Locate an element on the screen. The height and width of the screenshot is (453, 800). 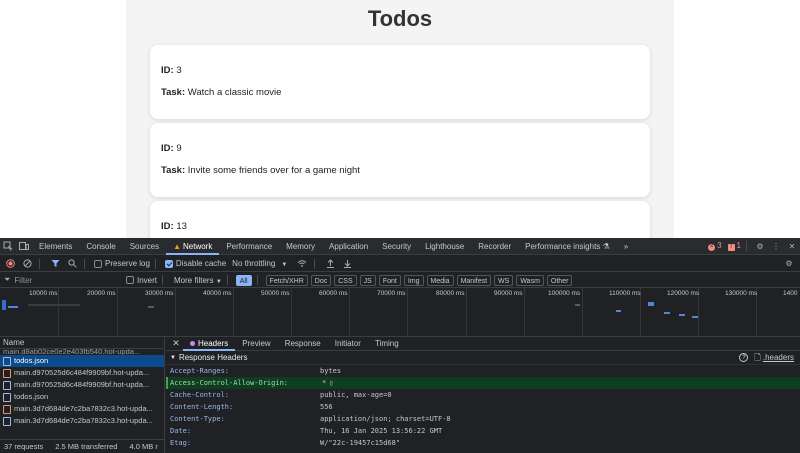
filter-chip-ws: WS is located at coordinates (504, 280).